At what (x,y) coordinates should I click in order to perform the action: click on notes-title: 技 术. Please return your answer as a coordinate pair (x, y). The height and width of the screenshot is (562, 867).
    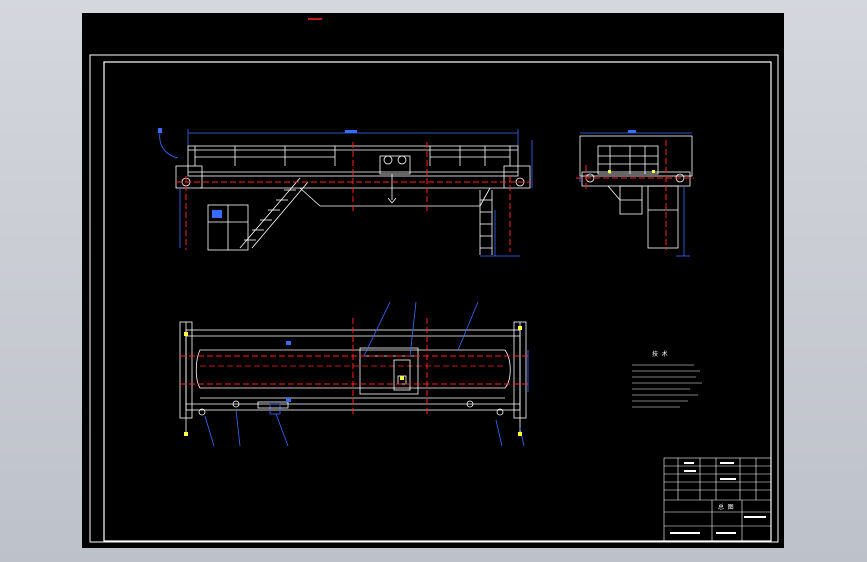
    Looking at the image, I should click on (660, 354).